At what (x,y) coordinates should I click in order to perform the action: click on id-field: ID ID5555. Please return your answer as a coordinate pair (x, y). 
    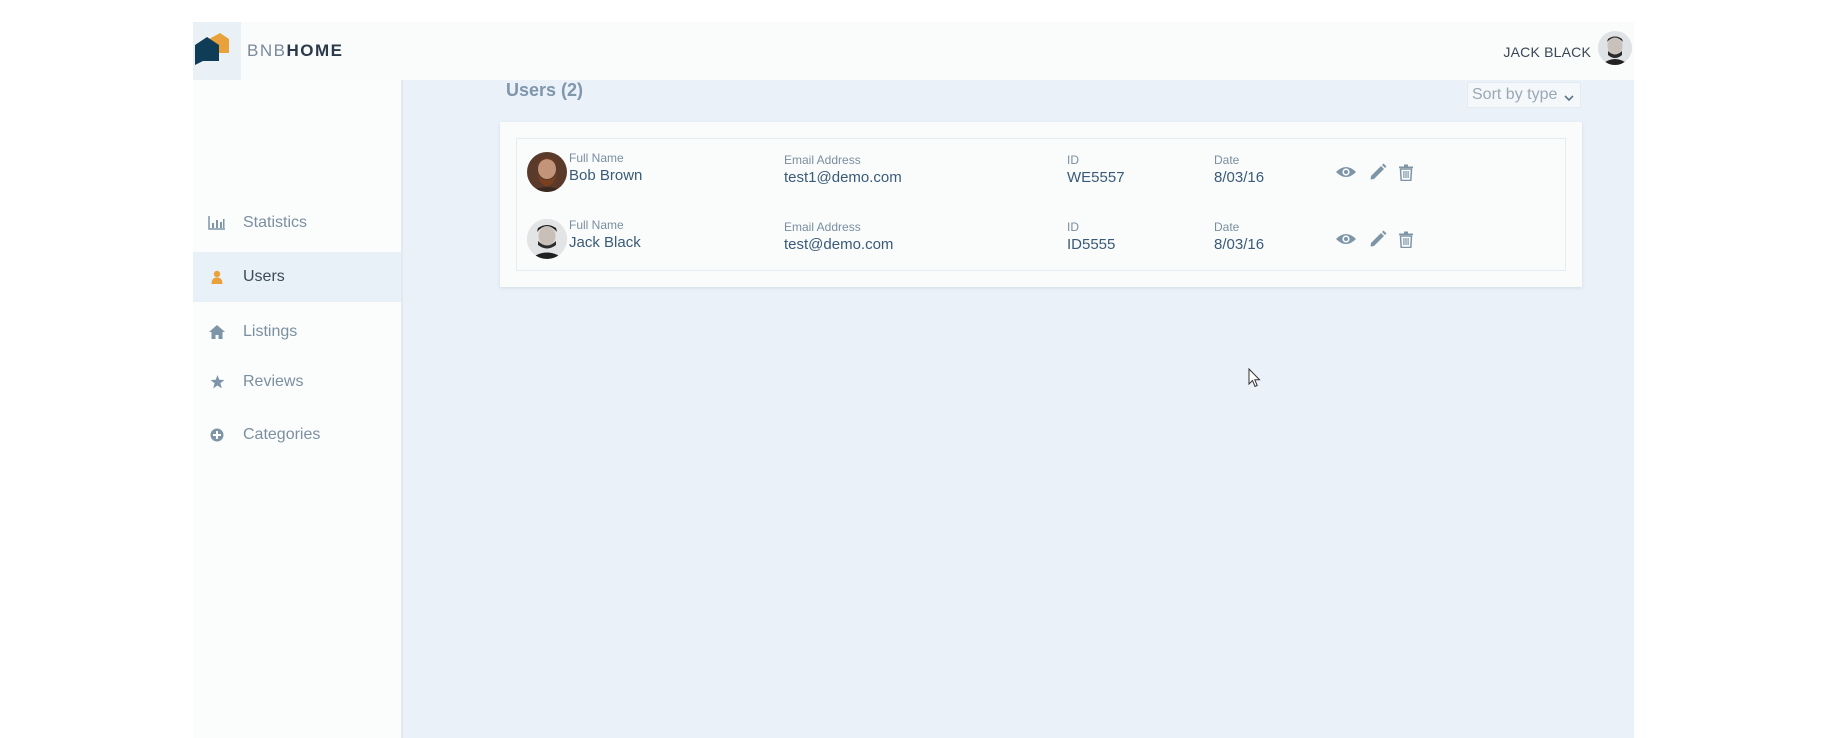
    Looking at the image, I should click on (1091, 237).